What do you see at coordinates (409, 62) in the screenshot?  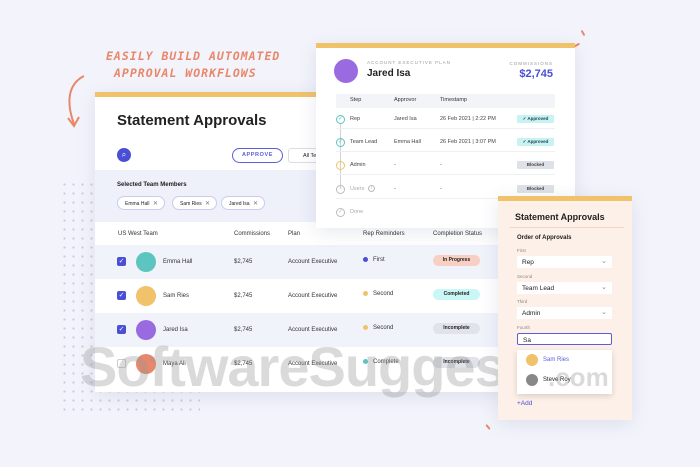 I see `plan-label: ACCOUNT EXECUTIVE PLAN` at bounding box center [409, 62].